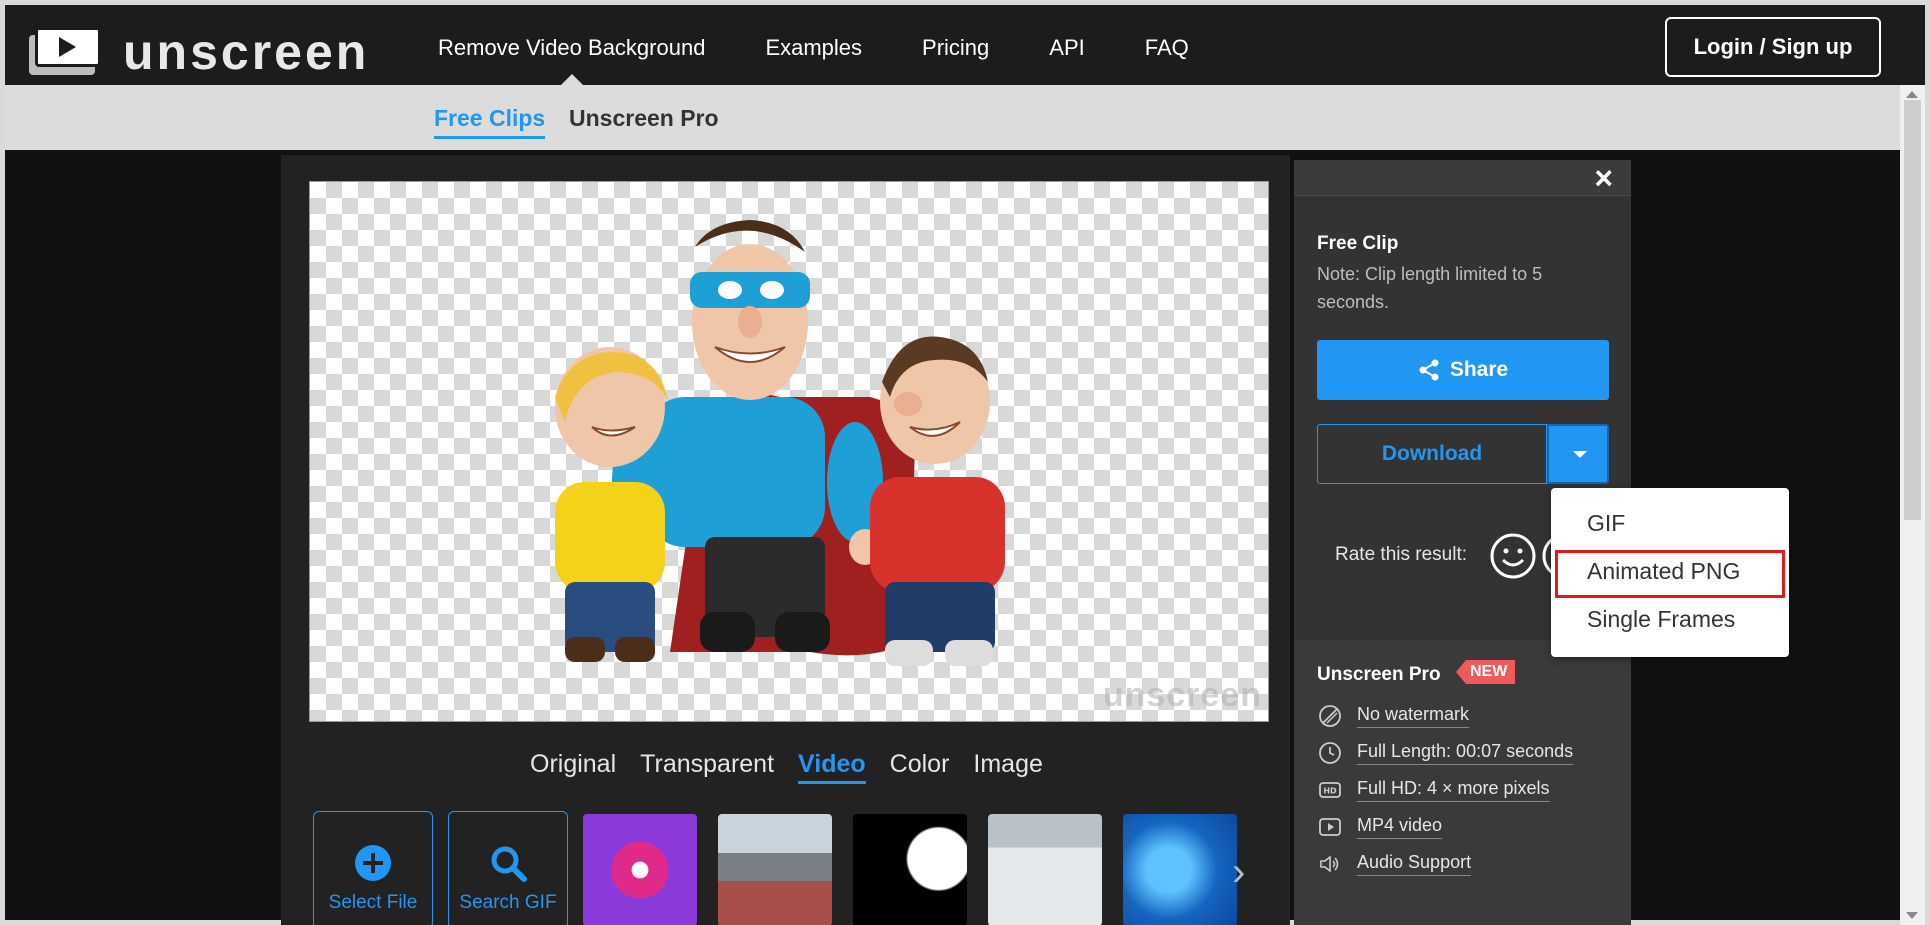  Describe the element at coordinates (1661, 619) in the screenshot. I see `menu-item-single-frames: Single Frames` at that location.